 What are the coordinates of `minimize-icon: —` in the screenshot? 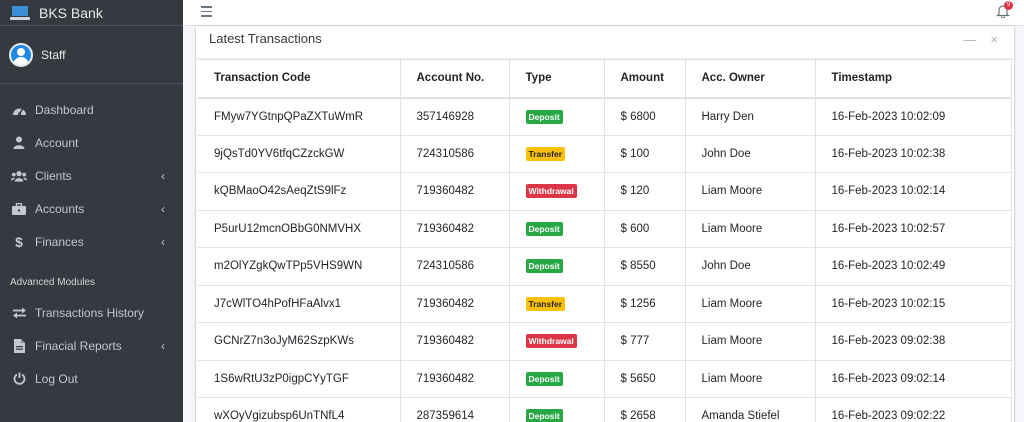 It's located at (969, 39).